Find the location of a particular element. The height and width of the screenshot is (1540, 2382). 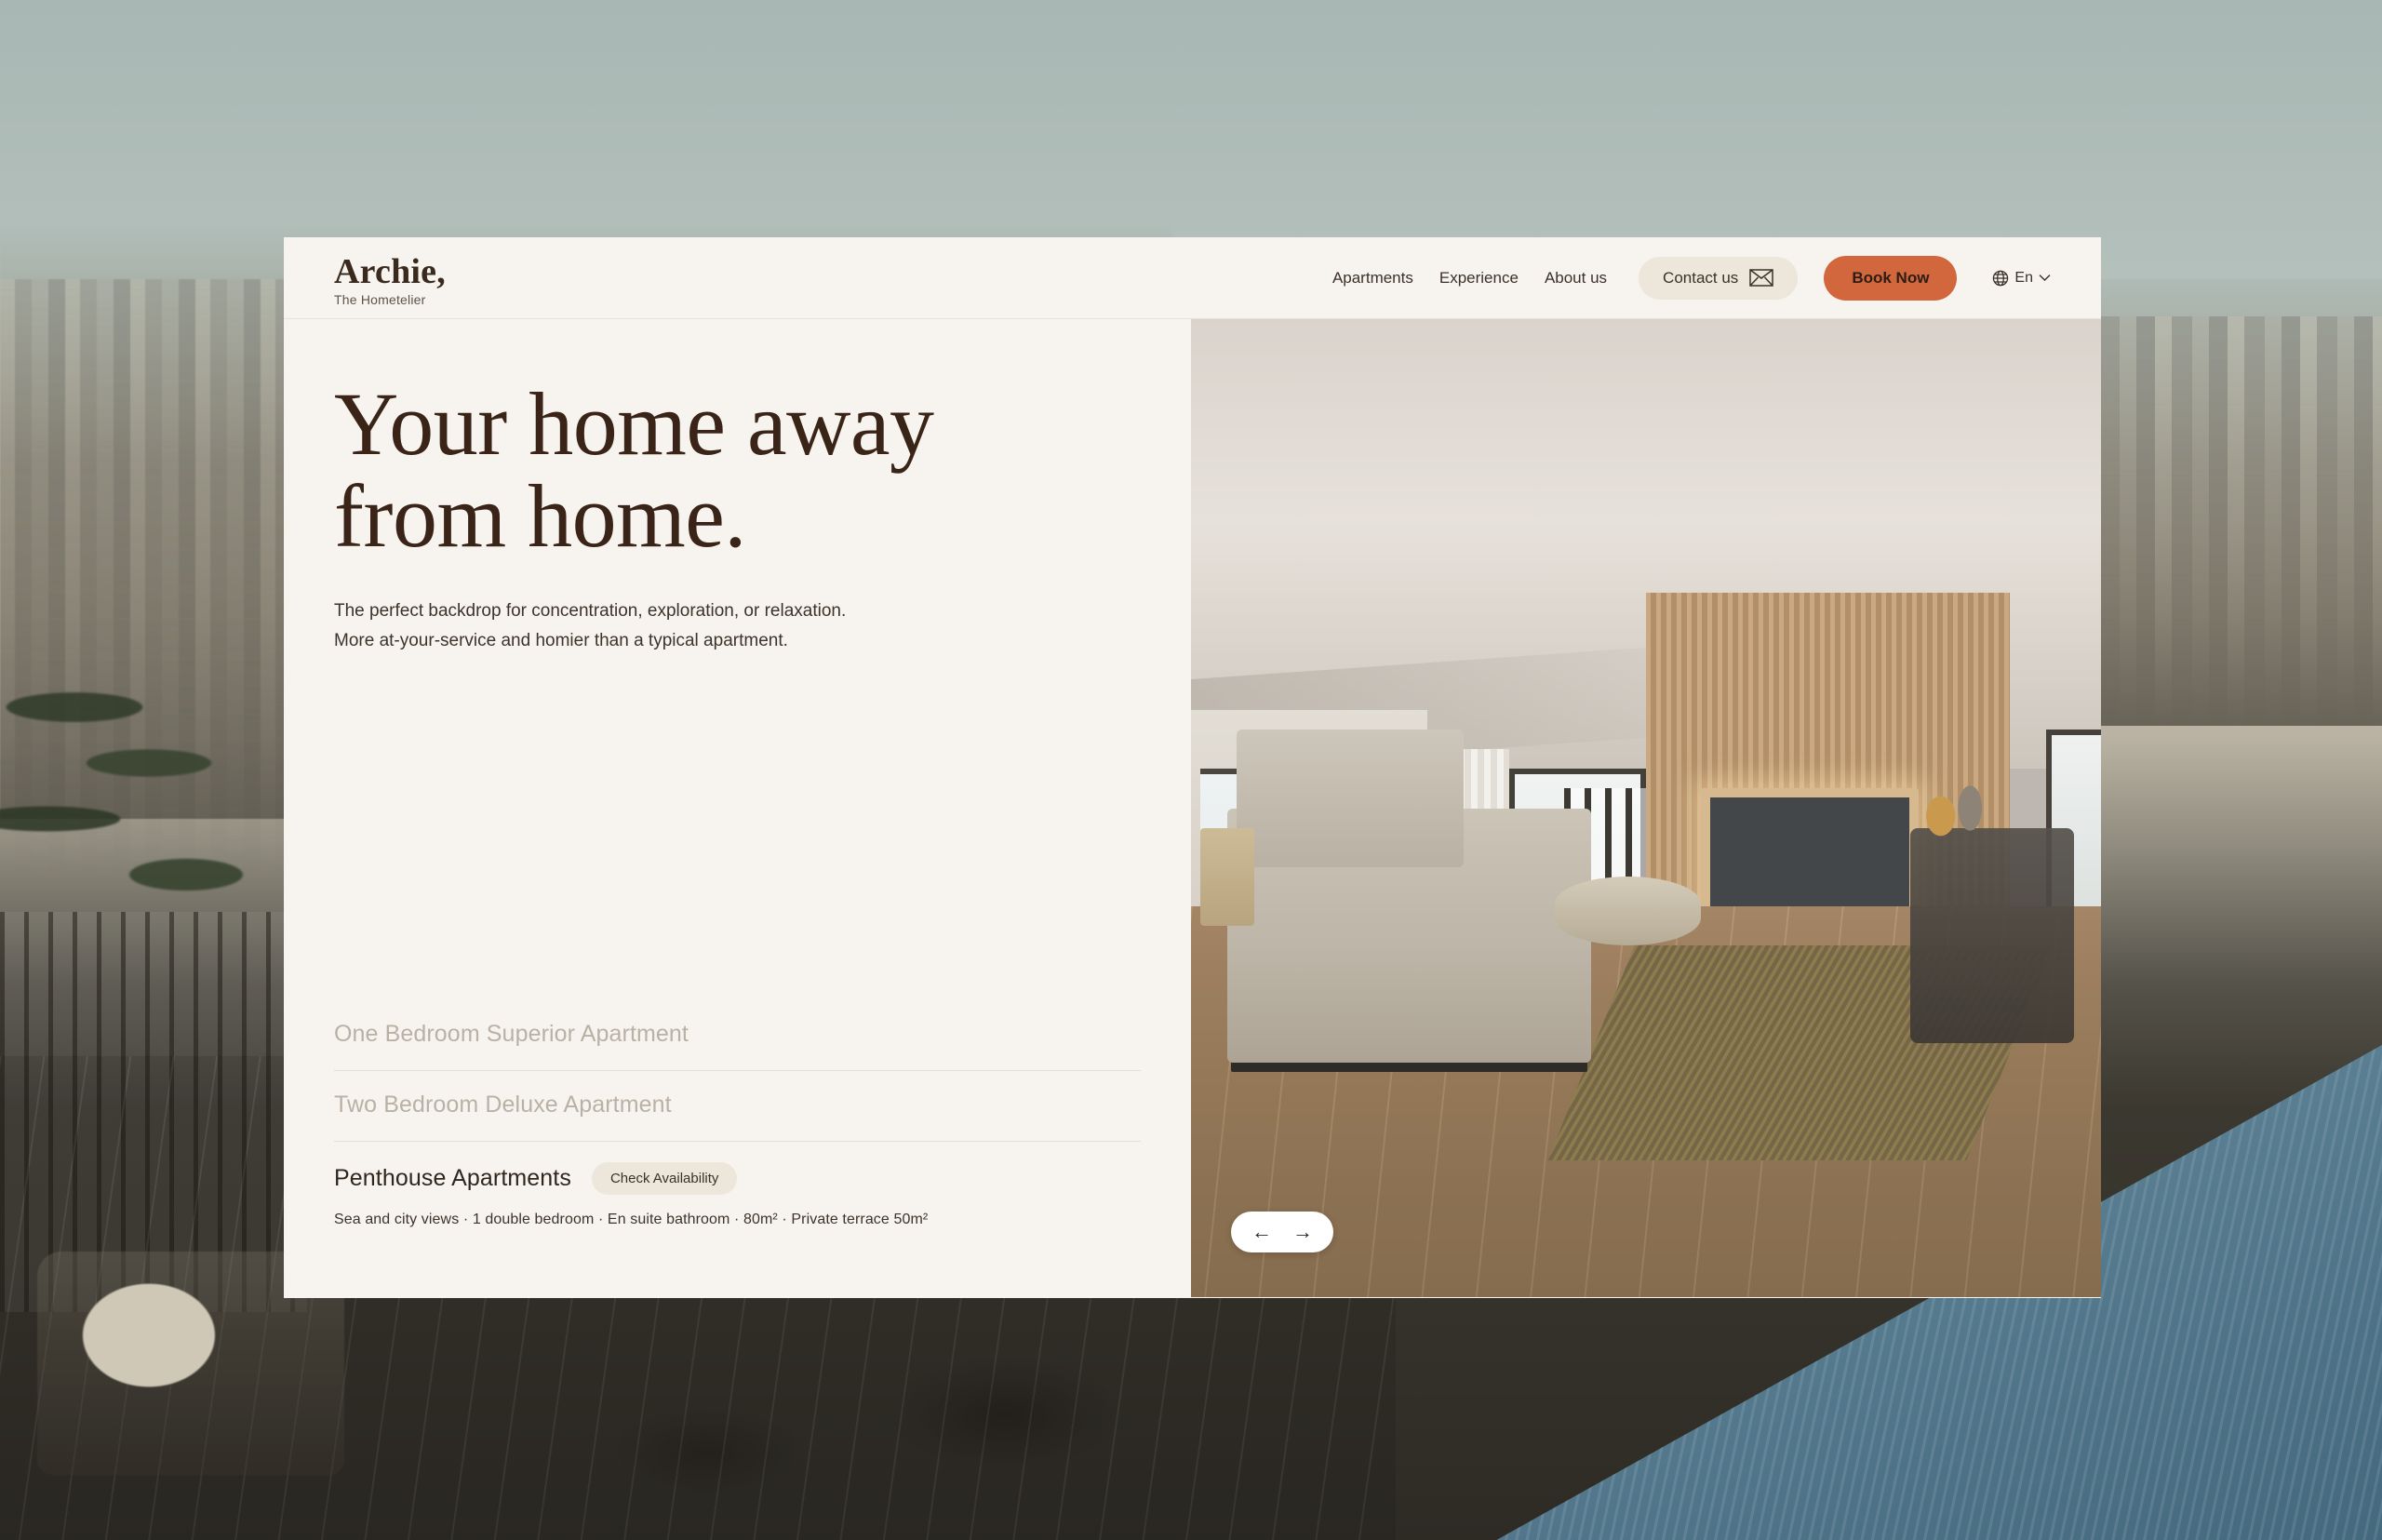

brand-tagline: The Hometelier is located at coordinates (380, 299).